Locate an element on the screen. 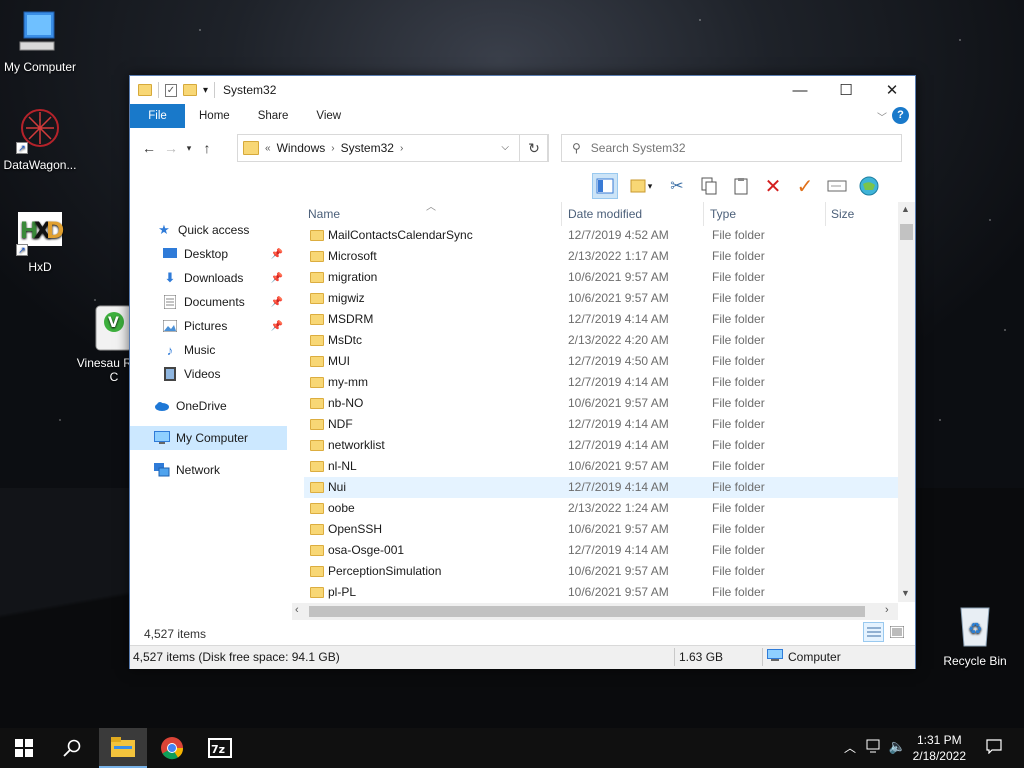 The width and height of the screenshot is (1024, 768). up-button: ↑ is located at coordinates (207, 148).